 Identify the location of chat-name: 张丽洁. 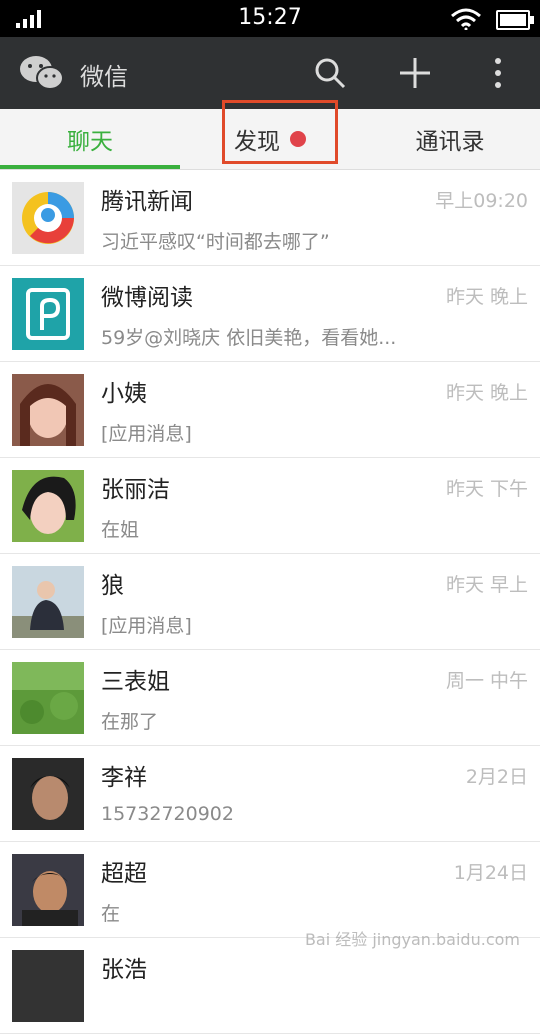
(135, 487).